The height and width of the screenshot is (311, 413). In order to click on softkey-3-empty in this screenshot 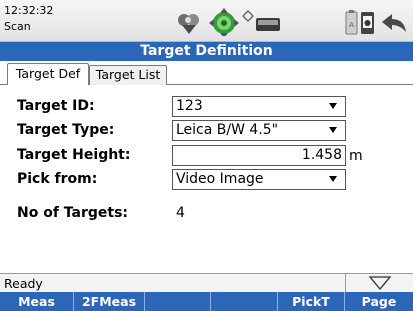, I will do `click(178, 301)`.